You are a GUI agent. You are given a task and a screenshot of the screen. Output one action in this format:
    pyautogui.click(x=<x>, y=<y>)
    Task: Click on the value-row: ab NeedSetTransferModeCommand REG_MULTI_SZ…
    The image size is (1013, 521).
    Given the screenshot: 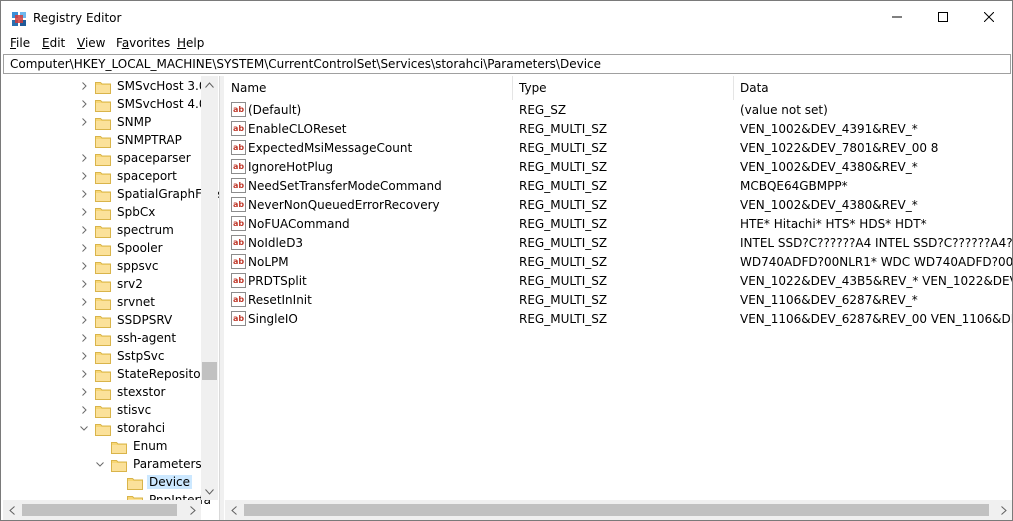 What is the action you would take?
    pyautogui.click(x=618, y=185)
    